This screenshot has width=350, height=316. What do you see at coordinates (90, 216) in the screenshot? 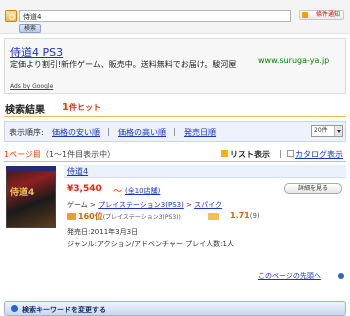
I see `ranking-value: 160位` at bounding box center [90, 216].